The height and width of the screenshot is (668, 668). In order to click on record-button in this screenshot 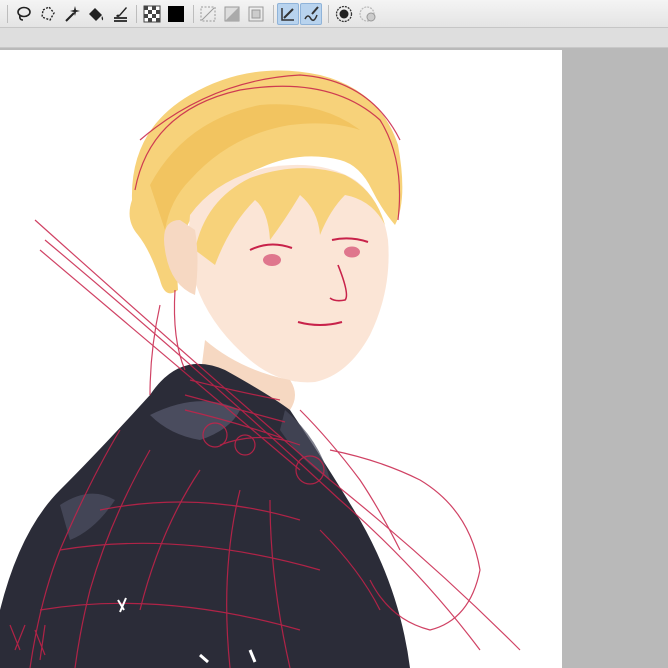, I will do `click(344, 14)`.